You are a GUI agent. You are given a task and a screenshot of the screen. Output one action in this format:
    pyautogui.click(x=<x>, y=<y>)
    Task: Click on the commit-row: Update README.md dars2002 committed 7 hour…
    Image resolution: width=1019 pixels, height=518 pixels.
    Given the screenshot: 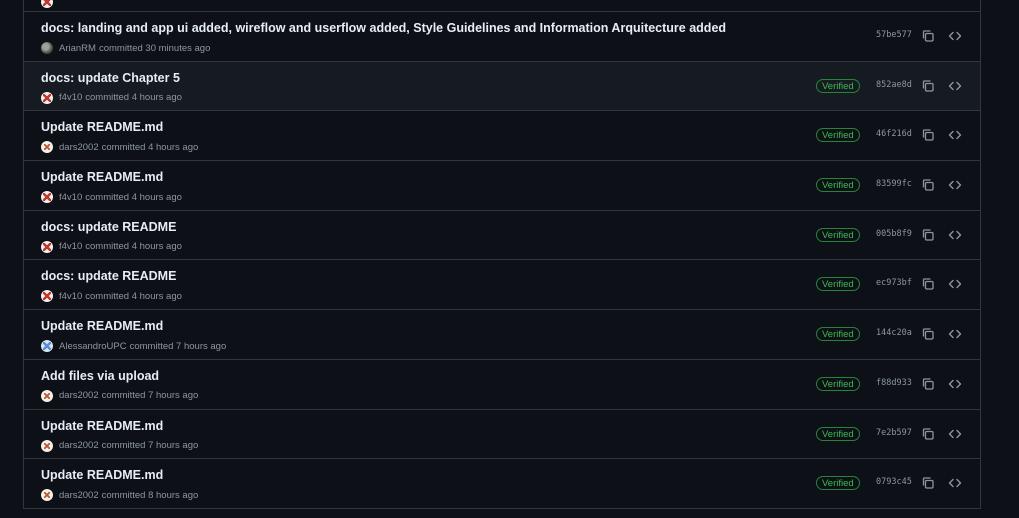 What is the action you would take?
    pyautogui.click(x=502, y=434)
    